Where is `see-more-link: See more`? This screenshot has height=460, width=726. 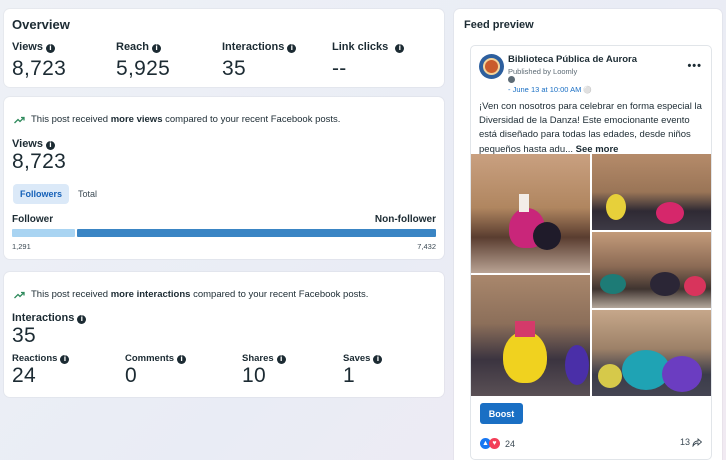 see-more-link: See more is located at coordinates (597, 149).